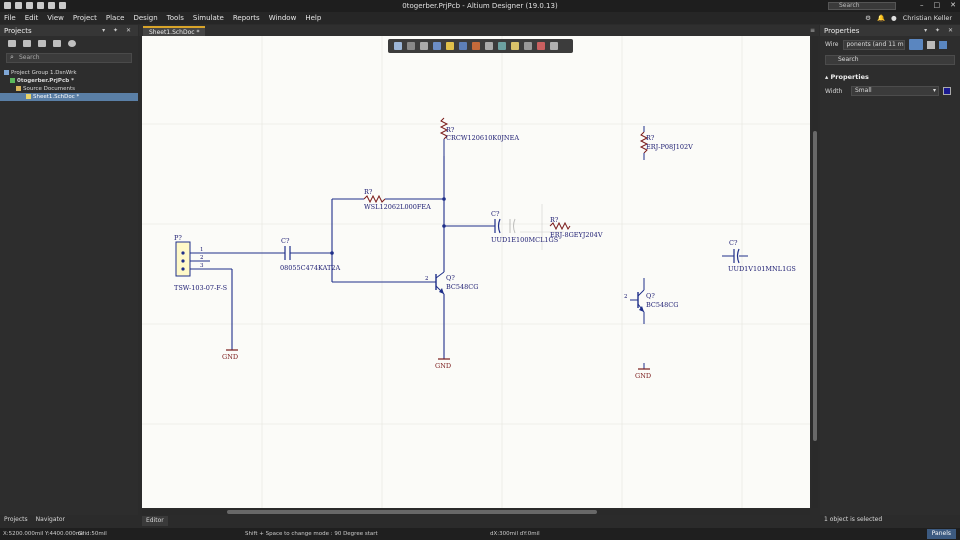  I want to click on resistor-r3: R? ERJ-8GEYJ204V, so click(576, 227).